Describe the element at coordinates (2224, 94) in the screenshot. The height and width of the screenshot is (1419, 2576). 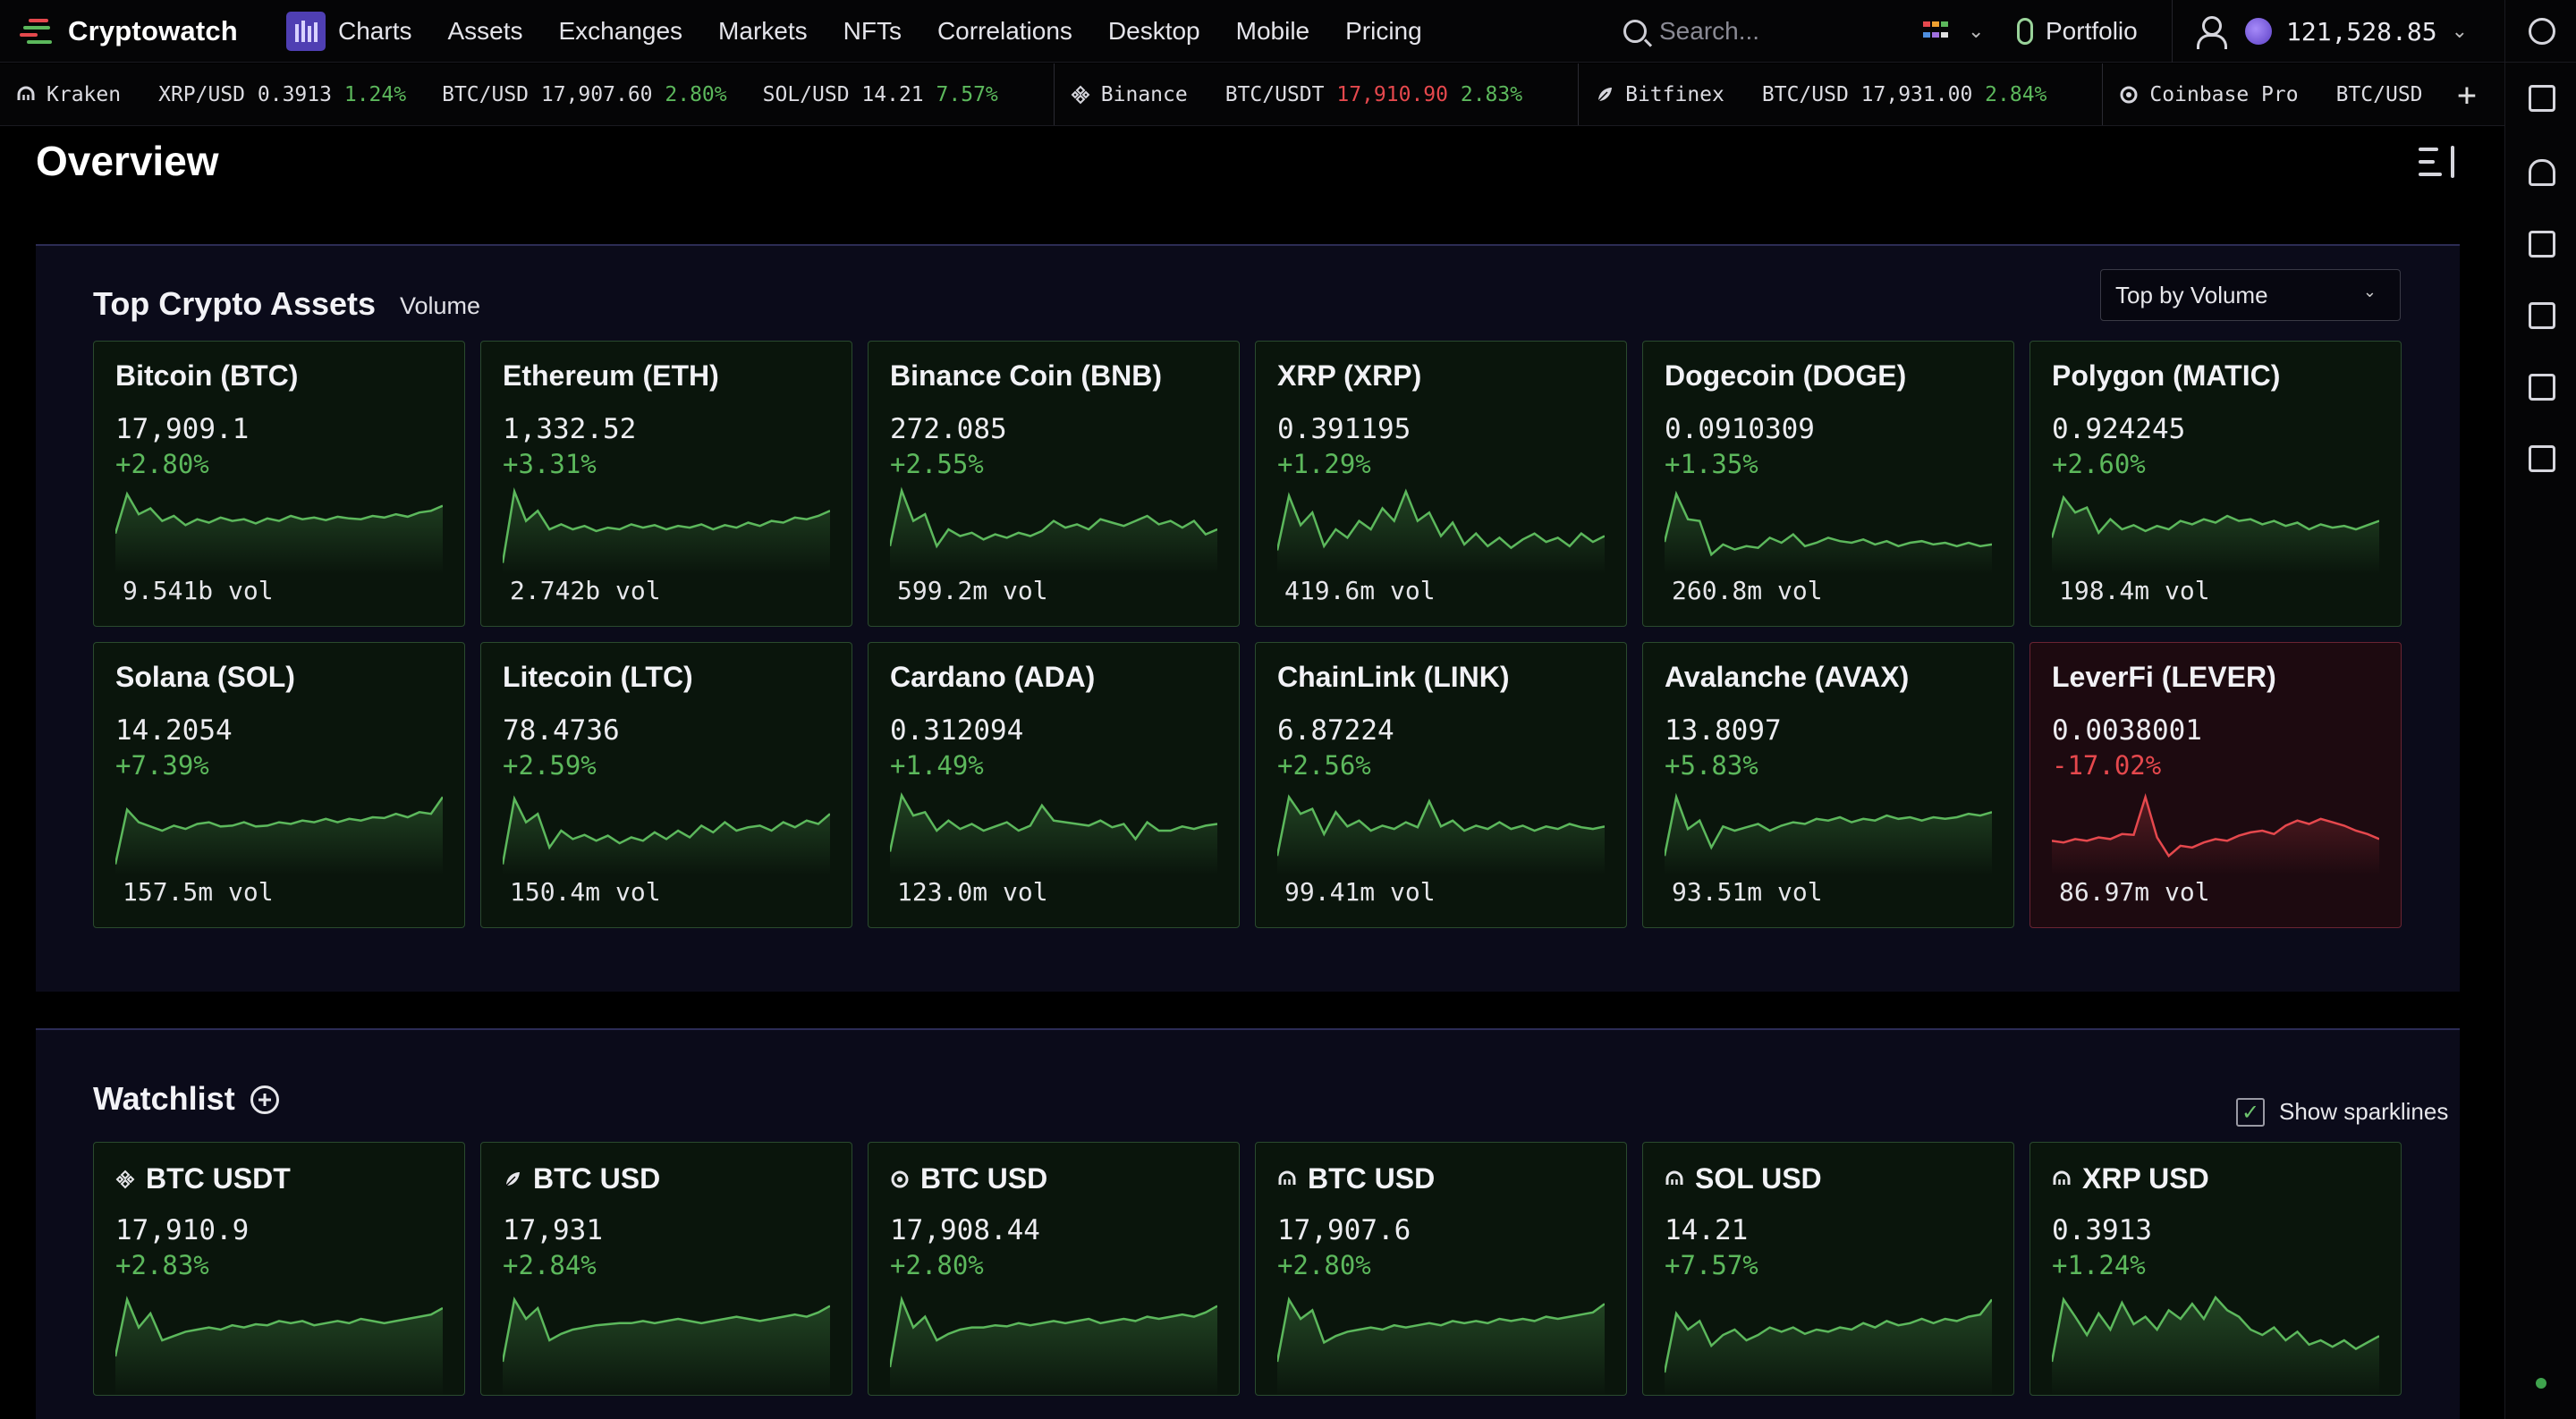
I see `ticker-exchange-label: Coinbase Pro` at that location.